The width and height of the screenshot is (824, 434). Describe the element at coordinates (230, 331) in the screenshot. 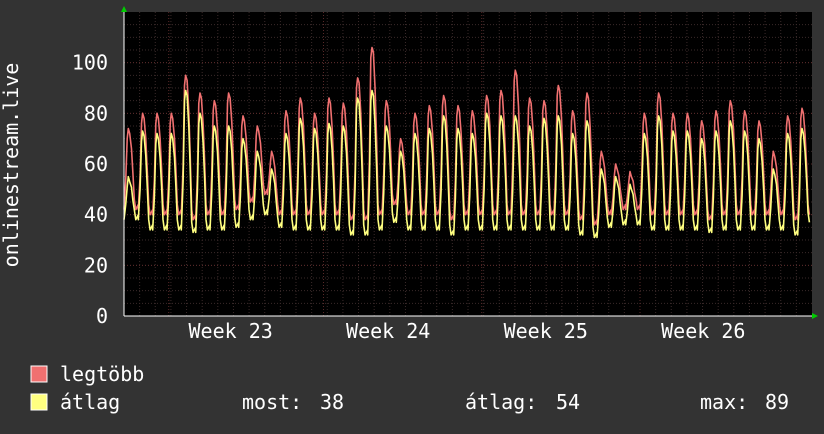

I see `x-tick-label: Week 23` at that location.